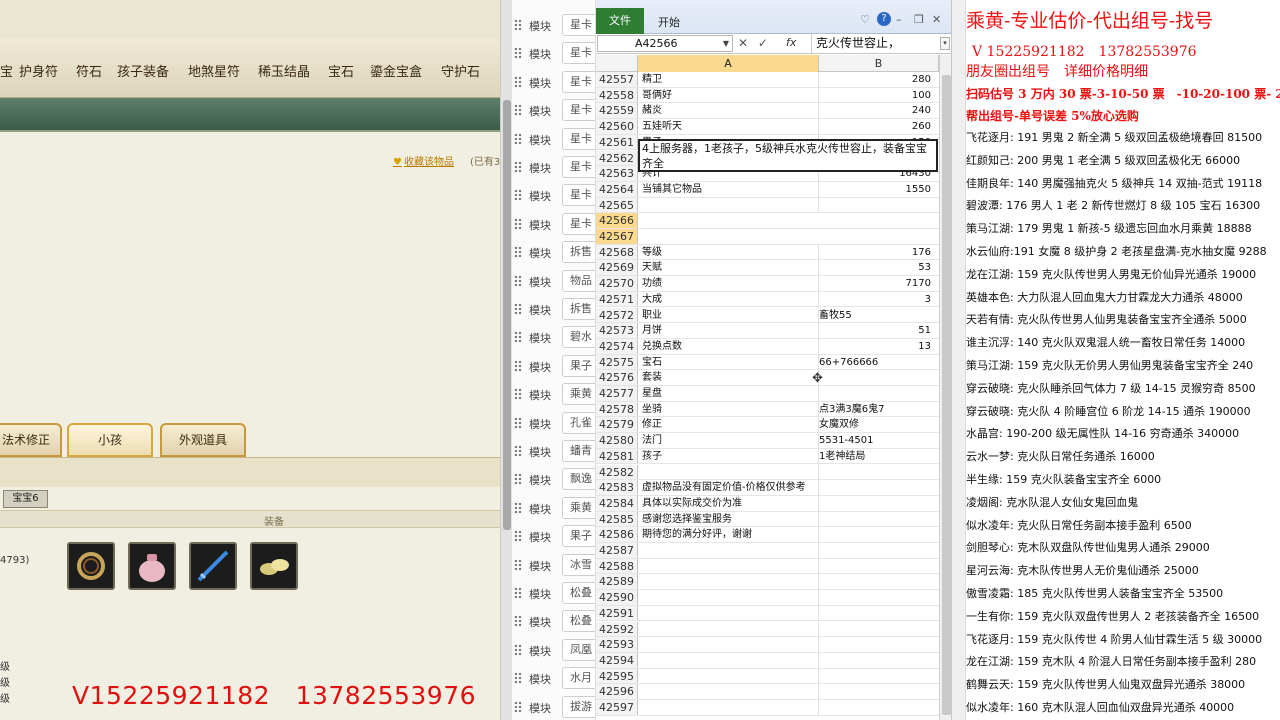  What do you see at coordinates (38, 70) in the screenshot?
I see `nav-item-amulet: 护身符` at bounding box center [38, 70].